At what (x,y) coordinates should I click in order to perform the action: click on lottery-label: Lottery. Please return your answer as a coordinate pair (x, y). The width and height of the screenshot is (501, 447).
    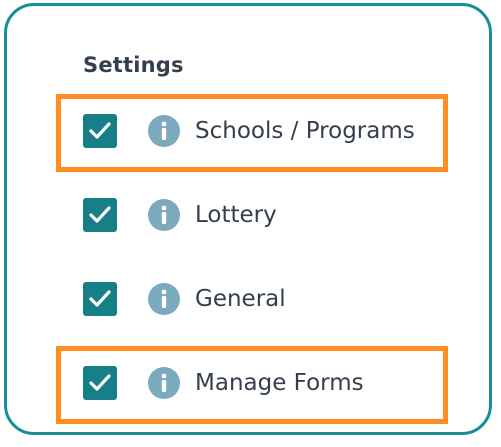
    Looking at the image, I should click on (236, 215).